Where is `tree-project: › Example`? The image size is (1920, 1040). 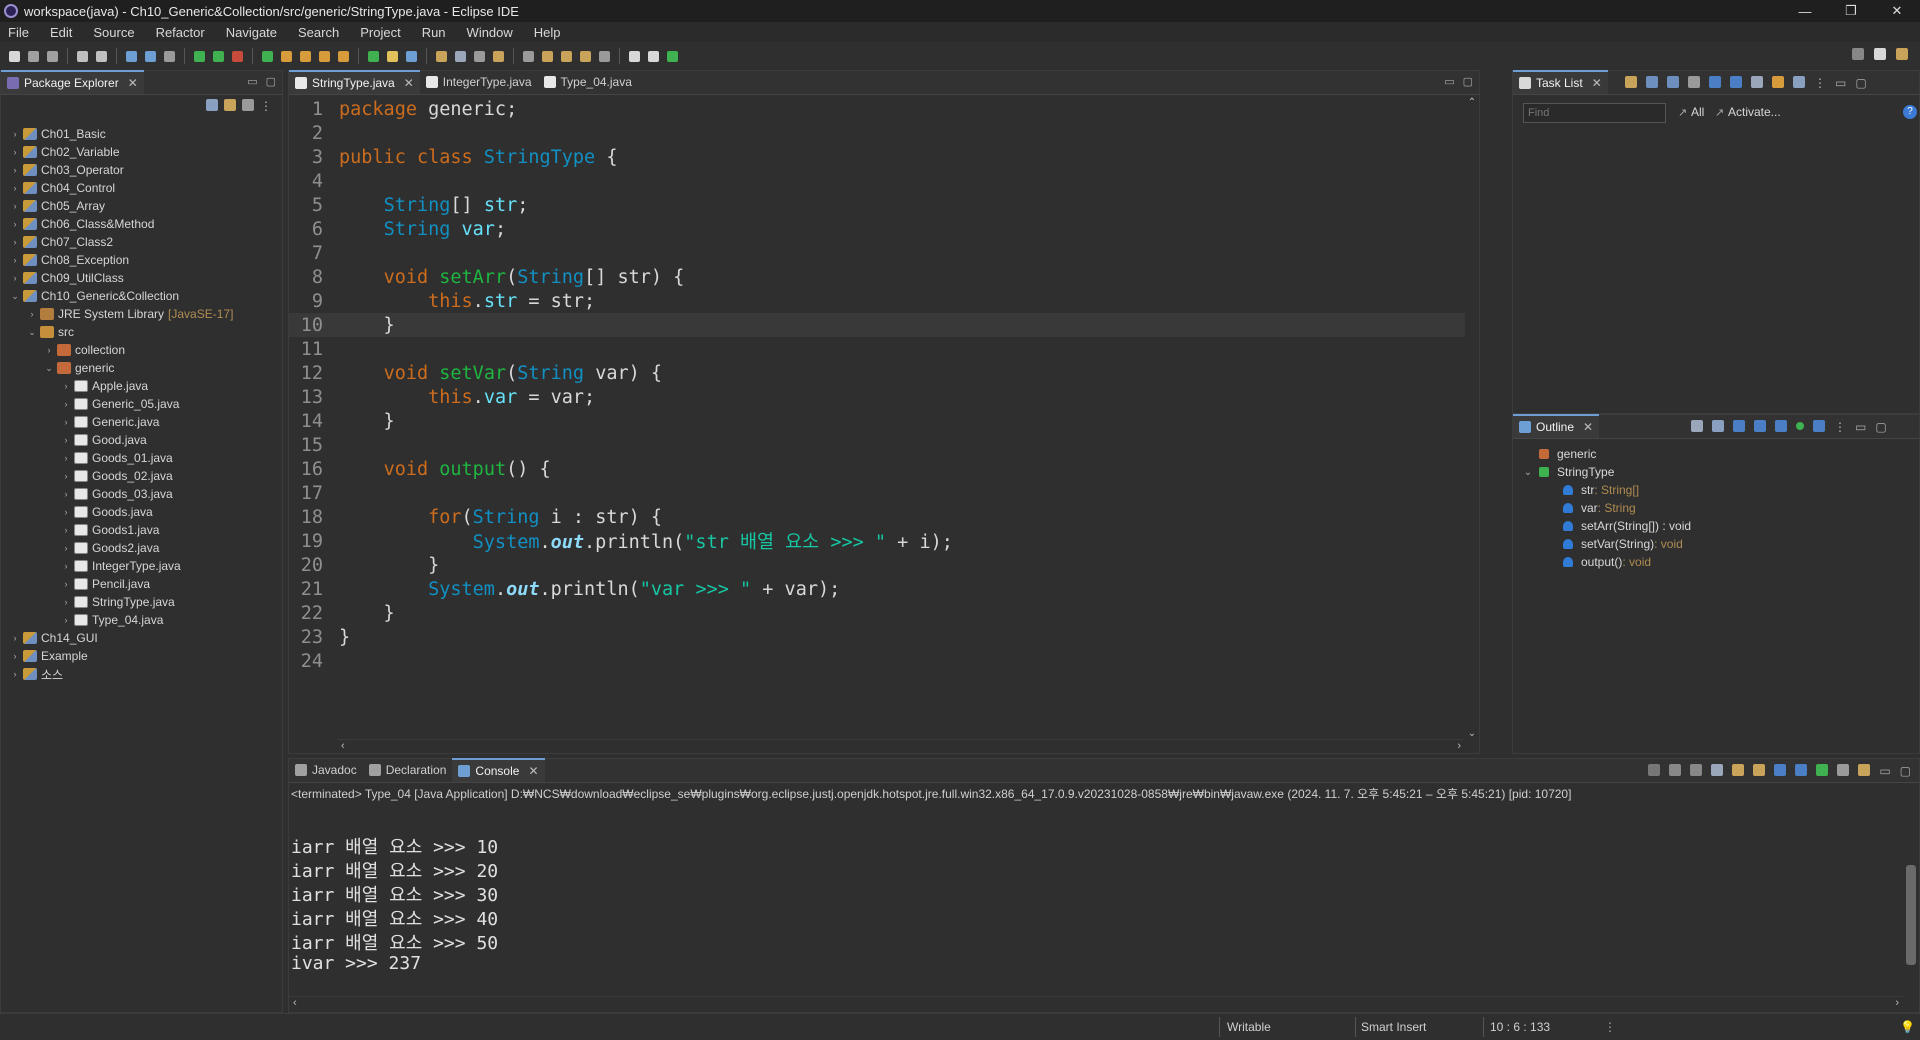
tree-project: › Example is located at coordinates (141, 656).